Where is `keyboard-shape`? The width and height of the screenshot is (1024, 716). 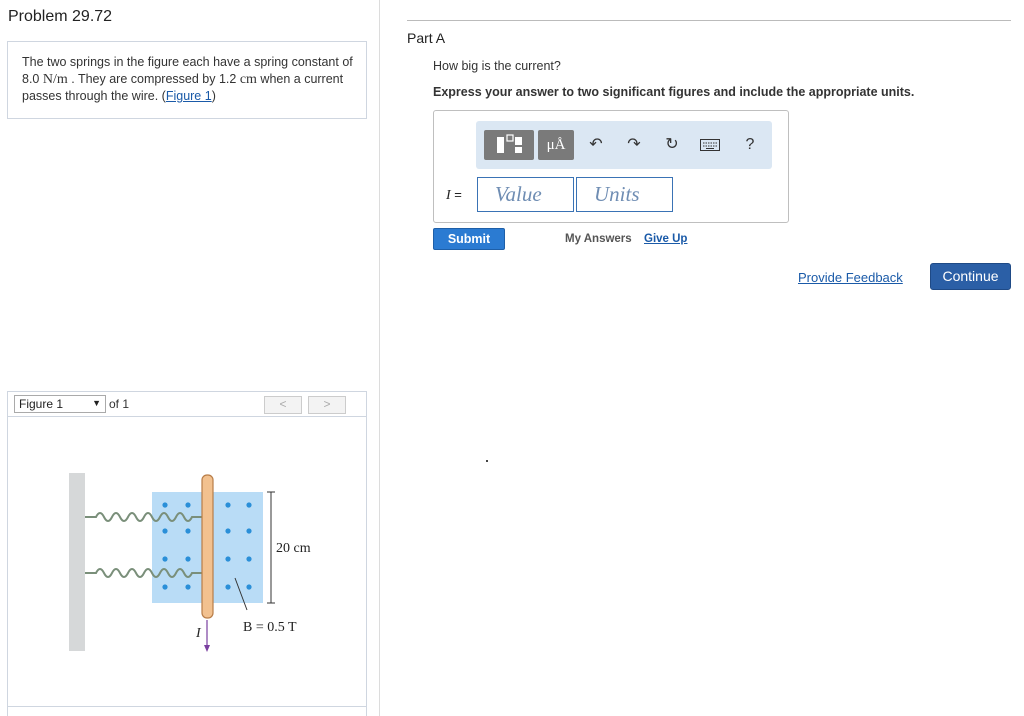 keyboard-shape is located at coordinates (710, 144).